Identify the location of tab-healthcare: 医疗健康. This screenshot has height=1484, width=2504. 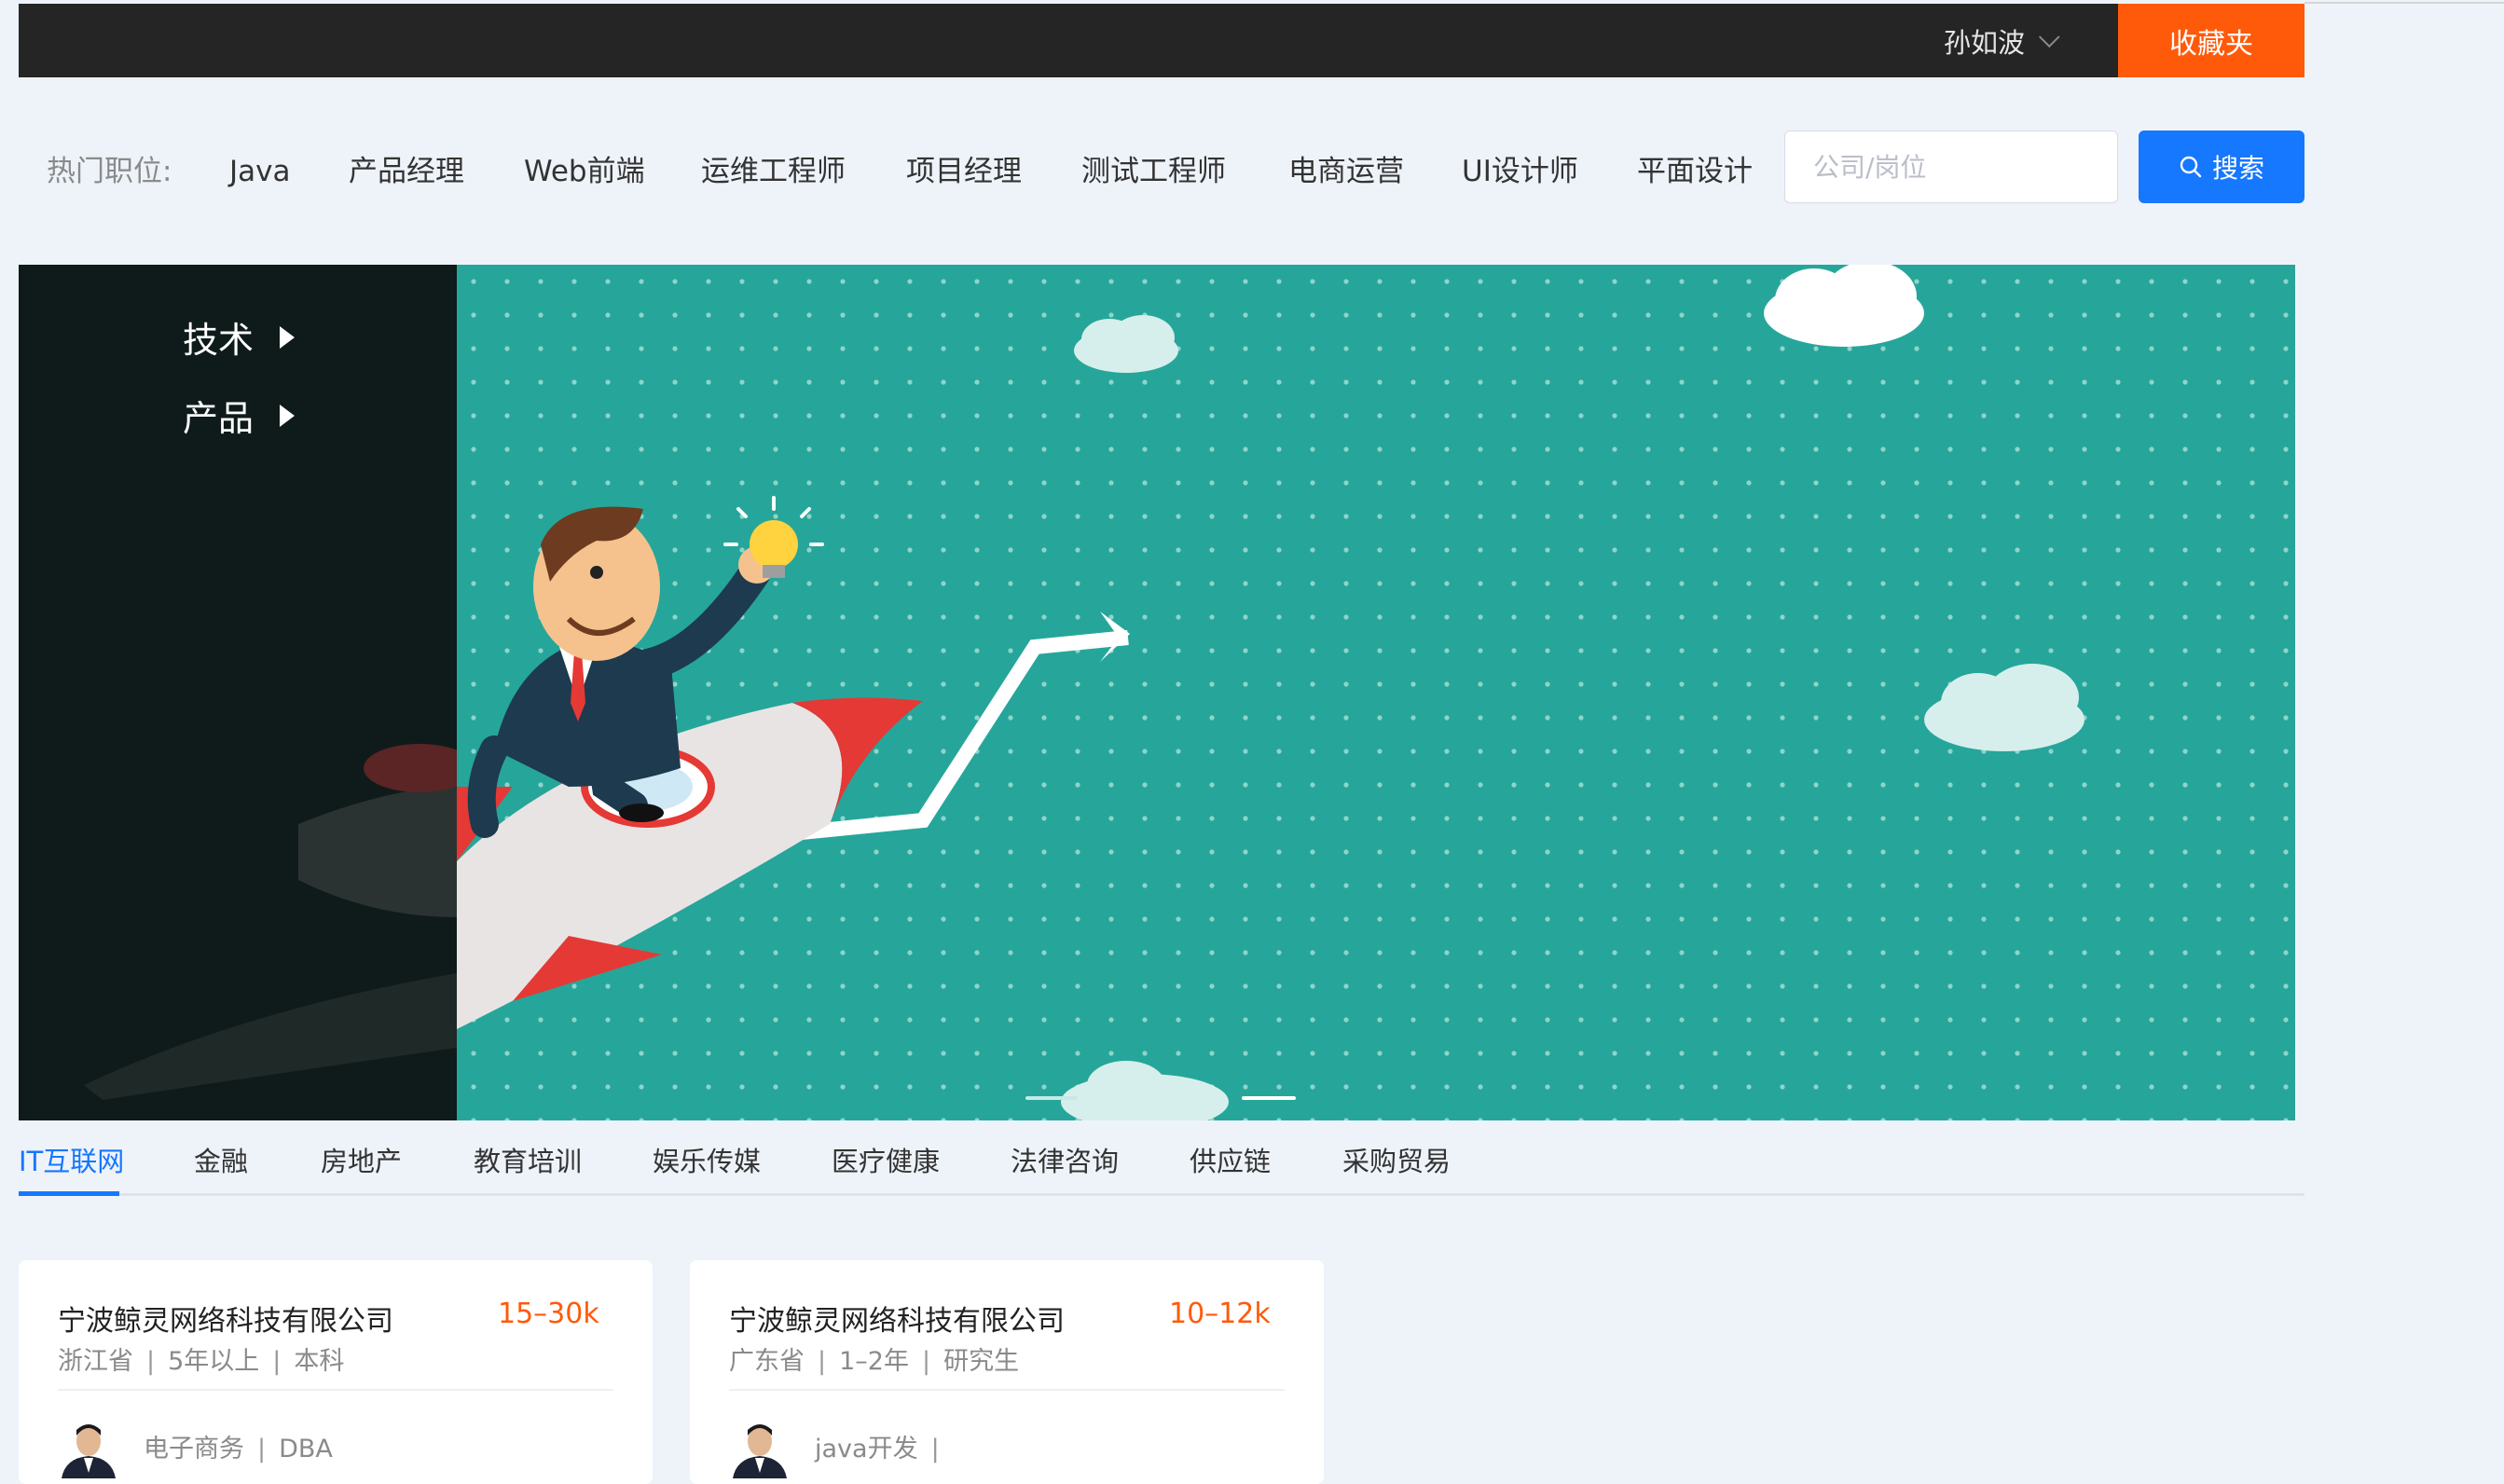
(886, 1162).